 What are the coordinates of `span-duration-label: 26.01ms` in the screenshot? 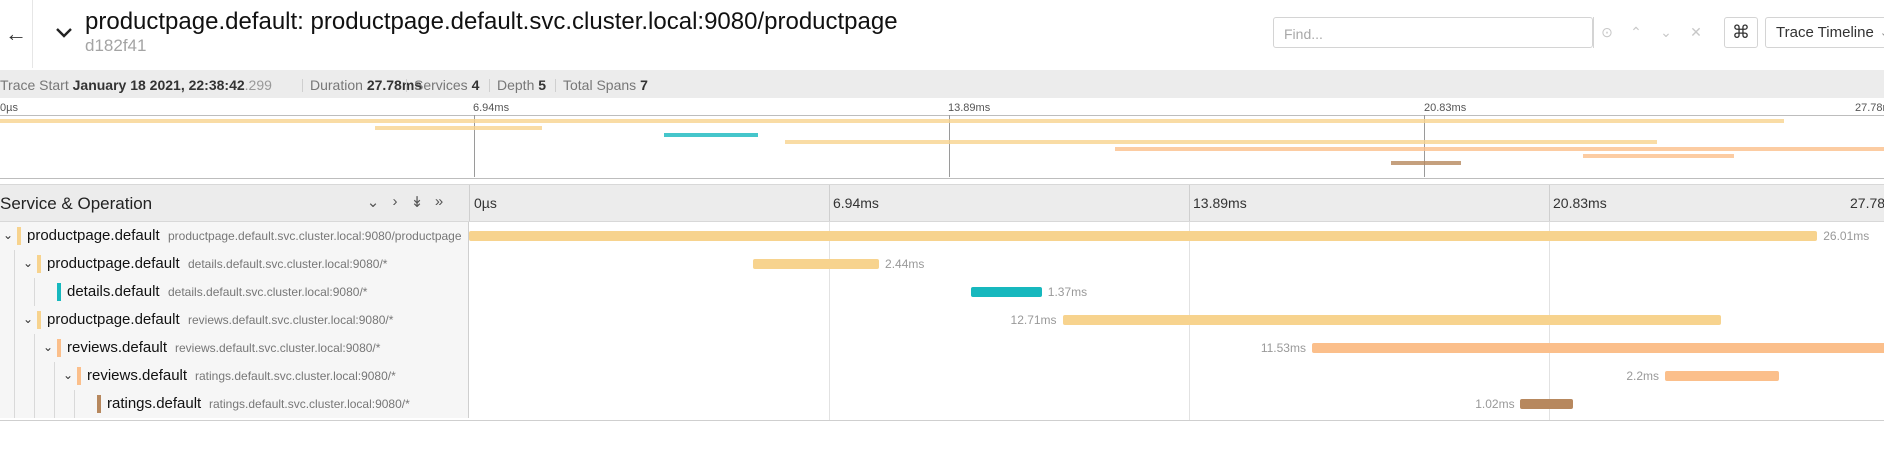 It's located at (1846, 236).